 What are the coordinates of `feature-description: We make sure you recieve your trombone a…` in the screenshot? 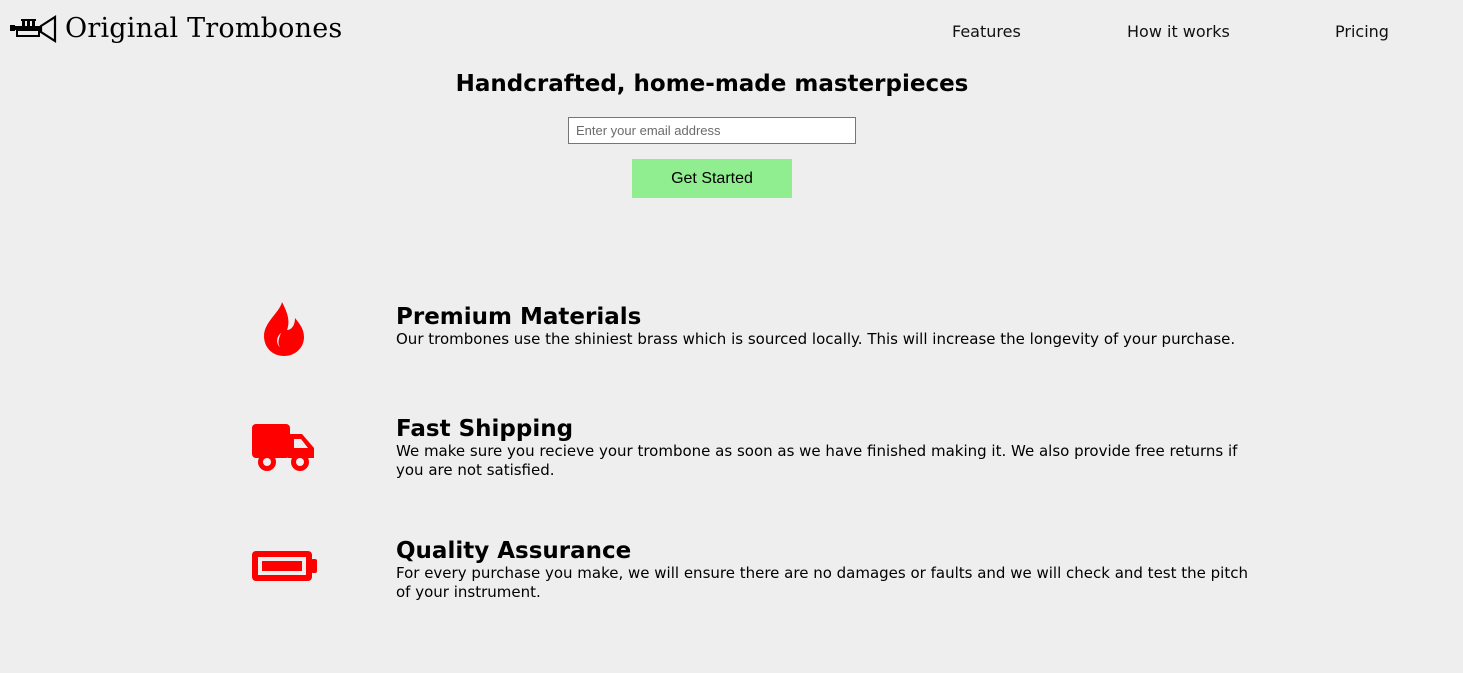 It's located at (817, 460).